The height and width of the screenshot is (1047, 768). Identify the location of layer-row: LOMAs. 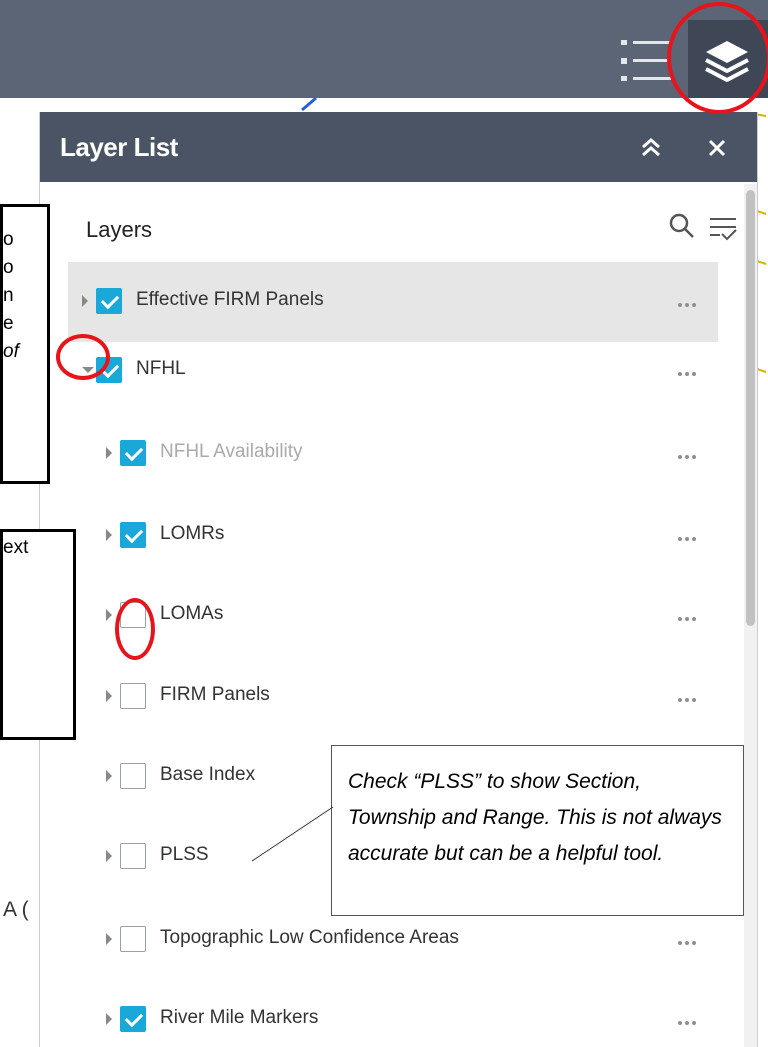
(393, 616).